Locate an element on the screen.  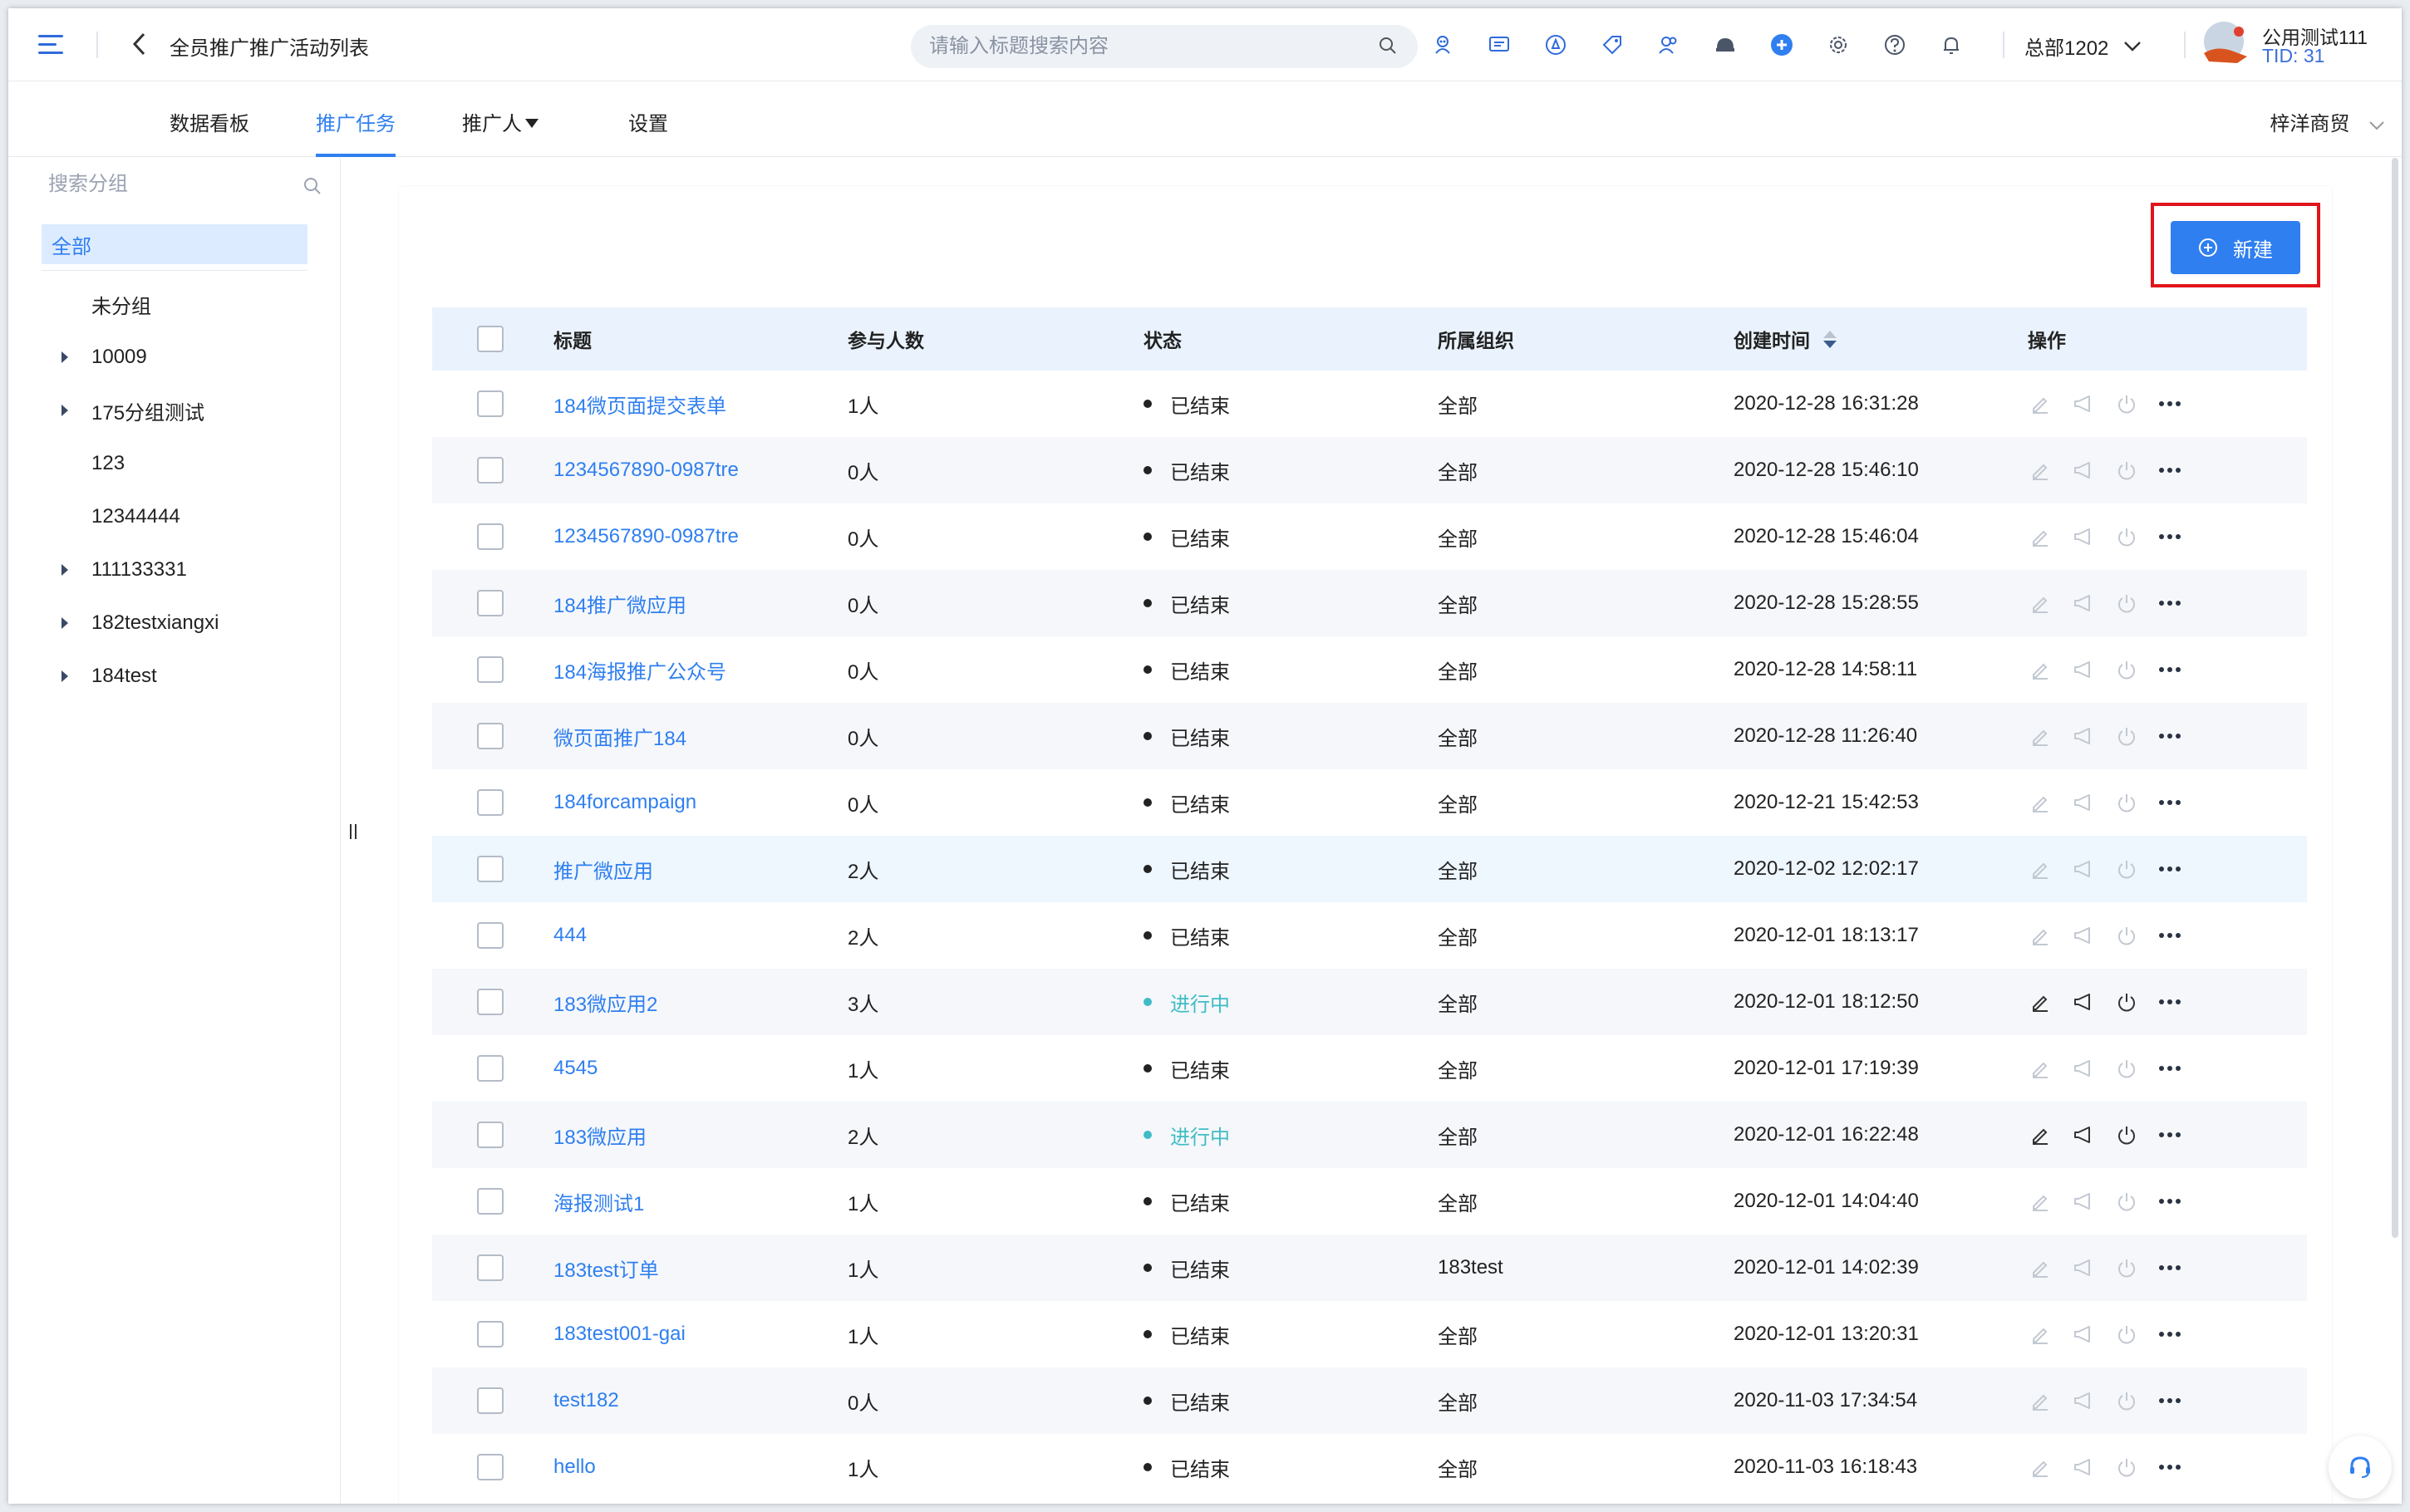
select-all-checkbox is located at coordinates (490, 339).